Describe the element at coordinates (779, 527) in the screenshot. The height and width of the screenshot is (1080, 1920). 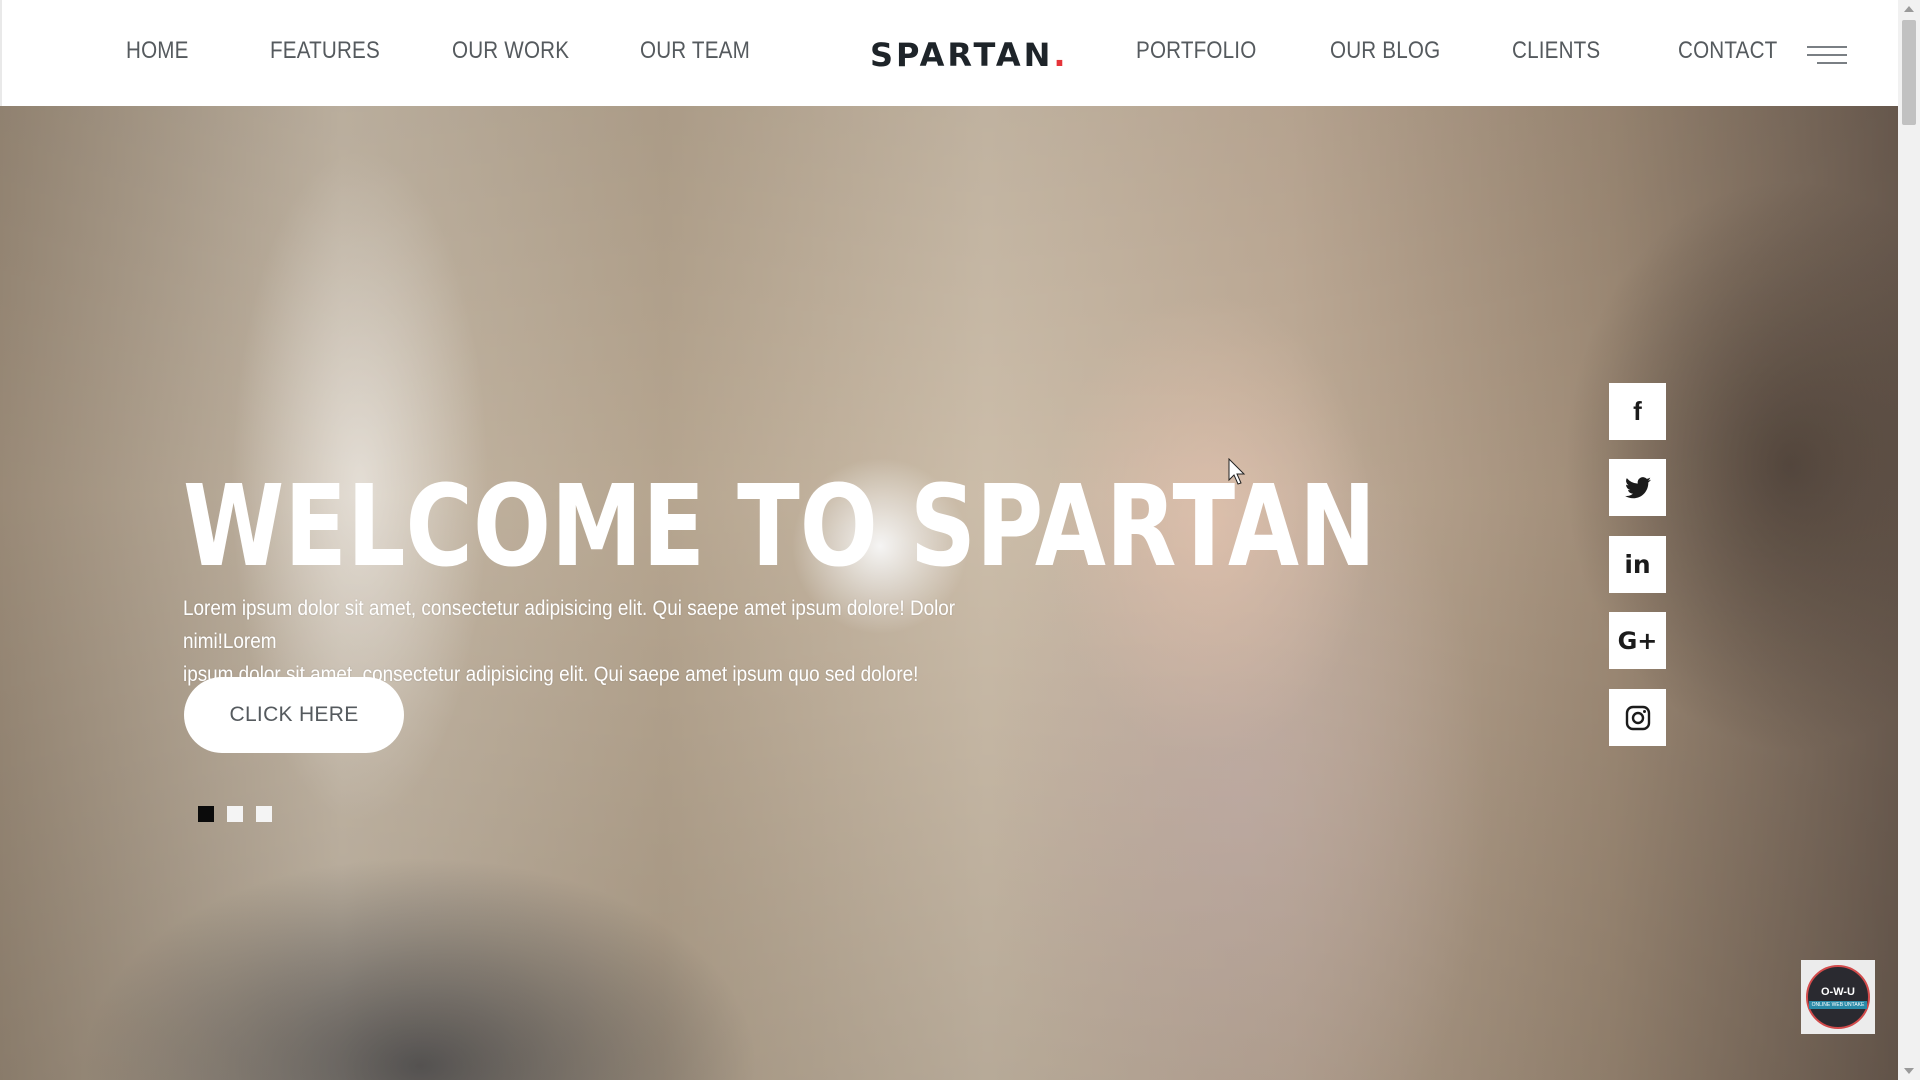
I see `hero-title: WELCOME TO SPARTAN` at that location.